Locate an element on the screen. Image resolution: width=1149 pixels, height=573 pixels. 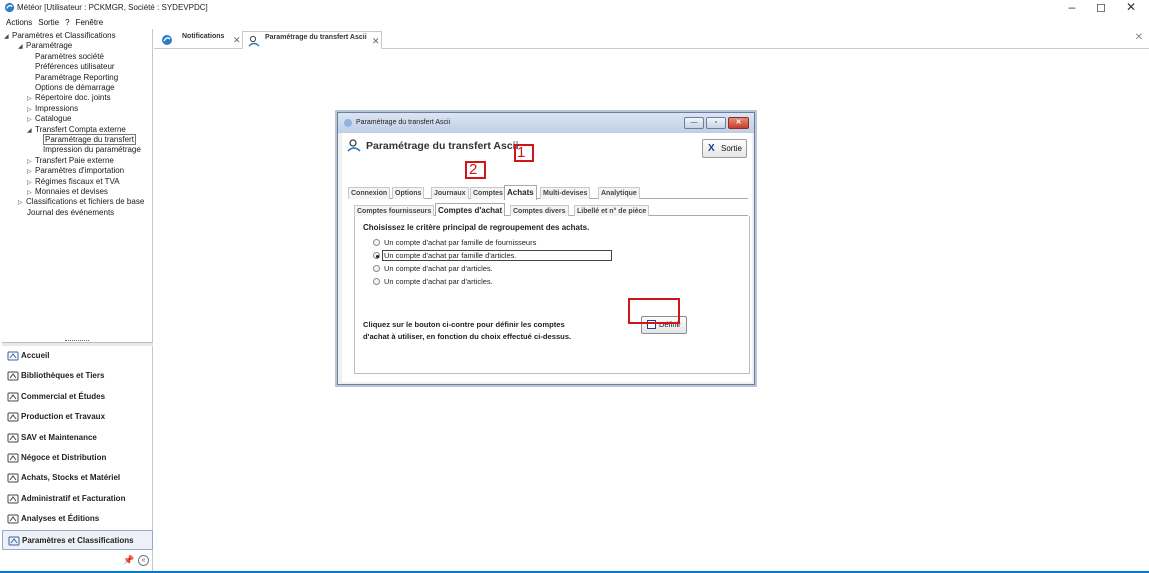
nav-item: SAV et Maintenance is located at coordinates (77, 438).